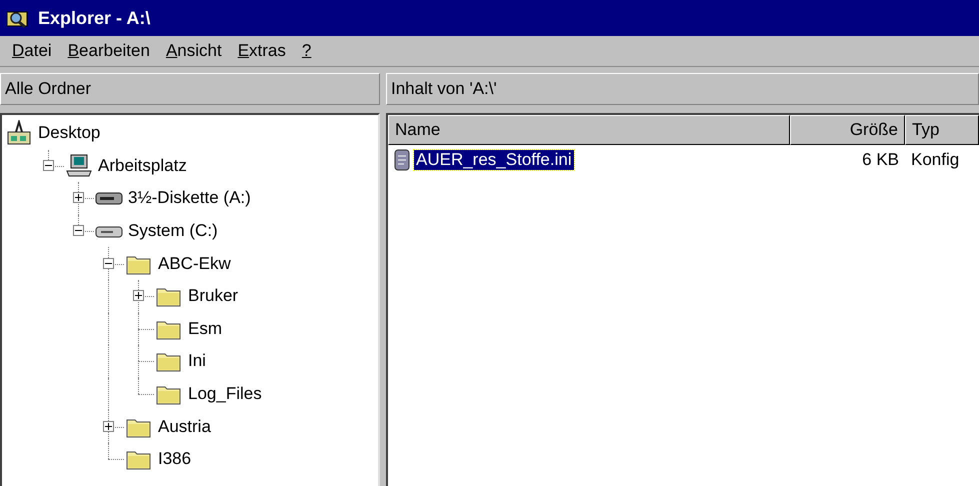 The width and height of the screenshot is (979, 486). What do you see at coordinates (19, 133) in the screenshot?
I see `desktop-icon` at bounding box center [19, 133].